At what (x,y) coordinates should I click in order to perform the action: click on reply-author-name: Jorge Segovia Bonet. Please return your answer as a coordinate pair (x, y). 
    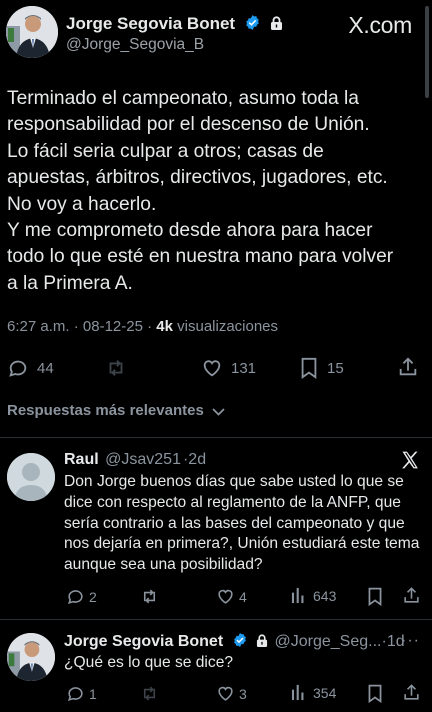
    Looking at the image, I should click on (143, 641).